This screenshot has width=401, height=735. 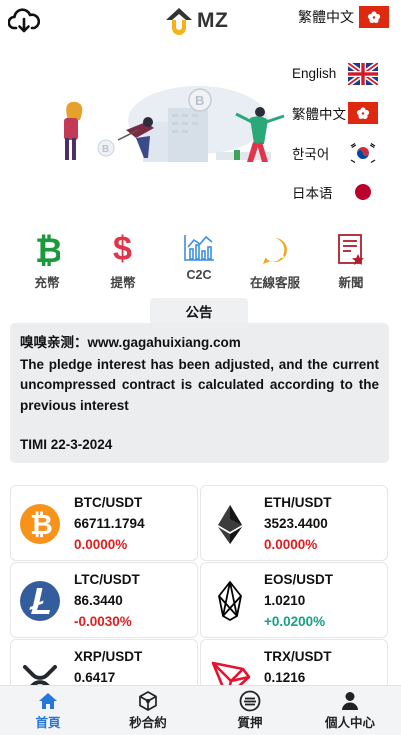 I want to click on tab-seconds-contract: 秒合約, so click(x=148, y=710).